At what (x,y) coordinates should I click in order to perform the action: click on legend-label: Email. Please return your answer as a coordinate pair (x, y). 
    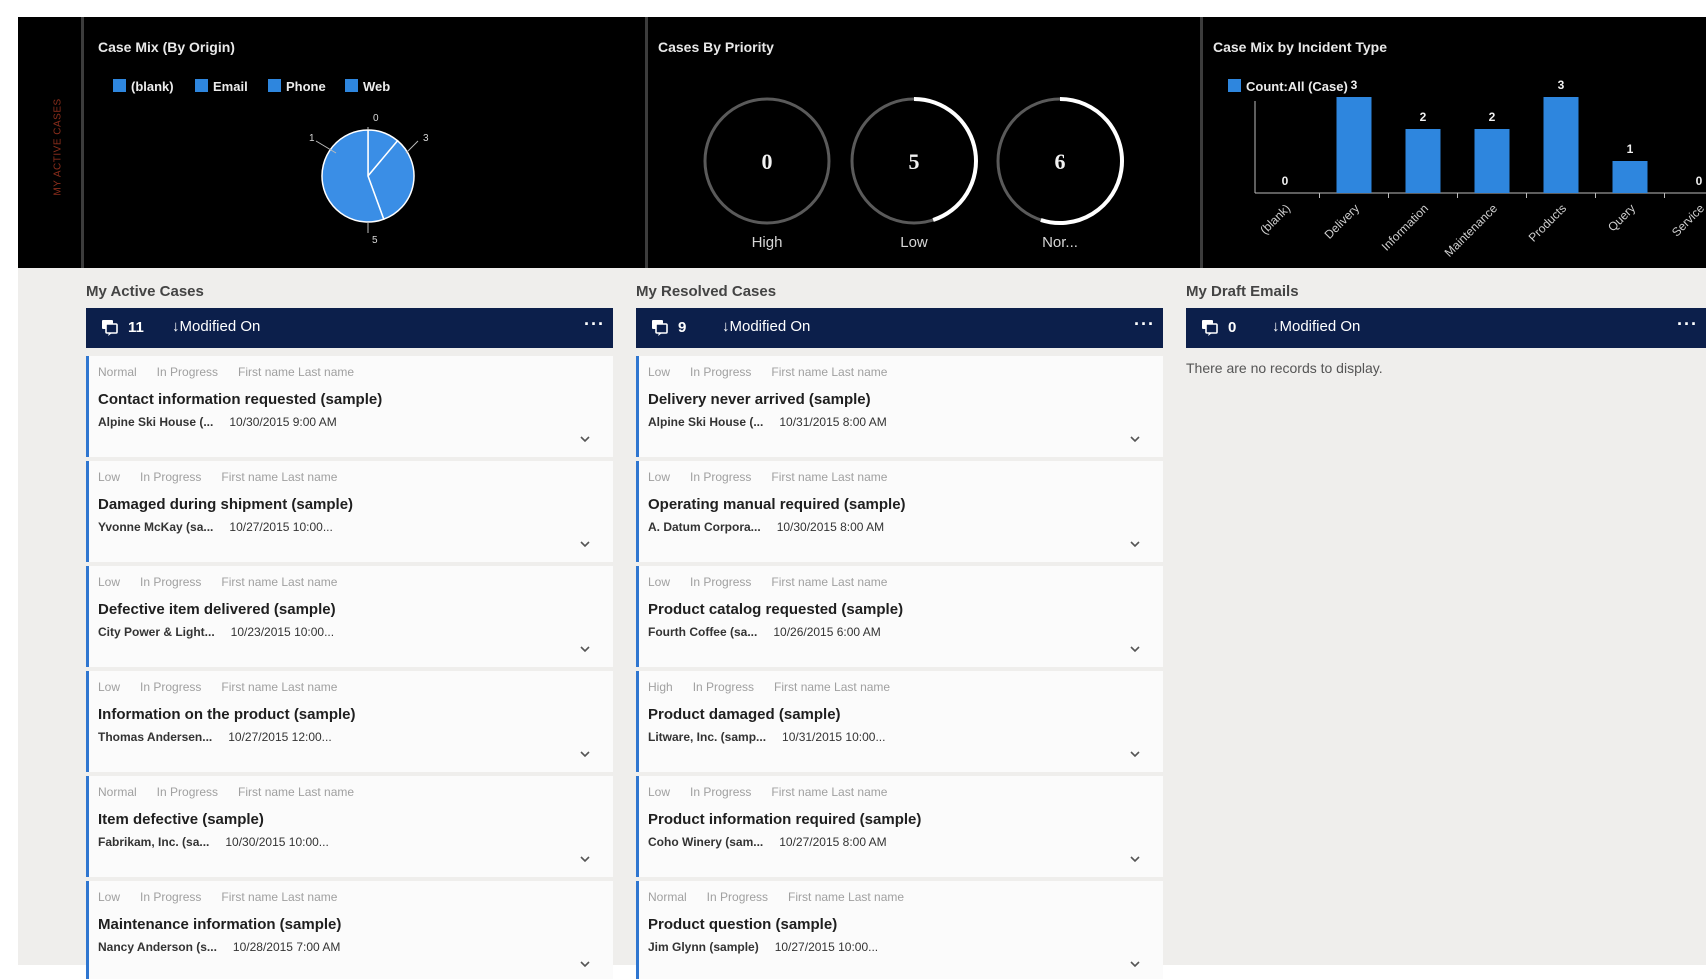
    Looking at the image, I should click on (230, 86).